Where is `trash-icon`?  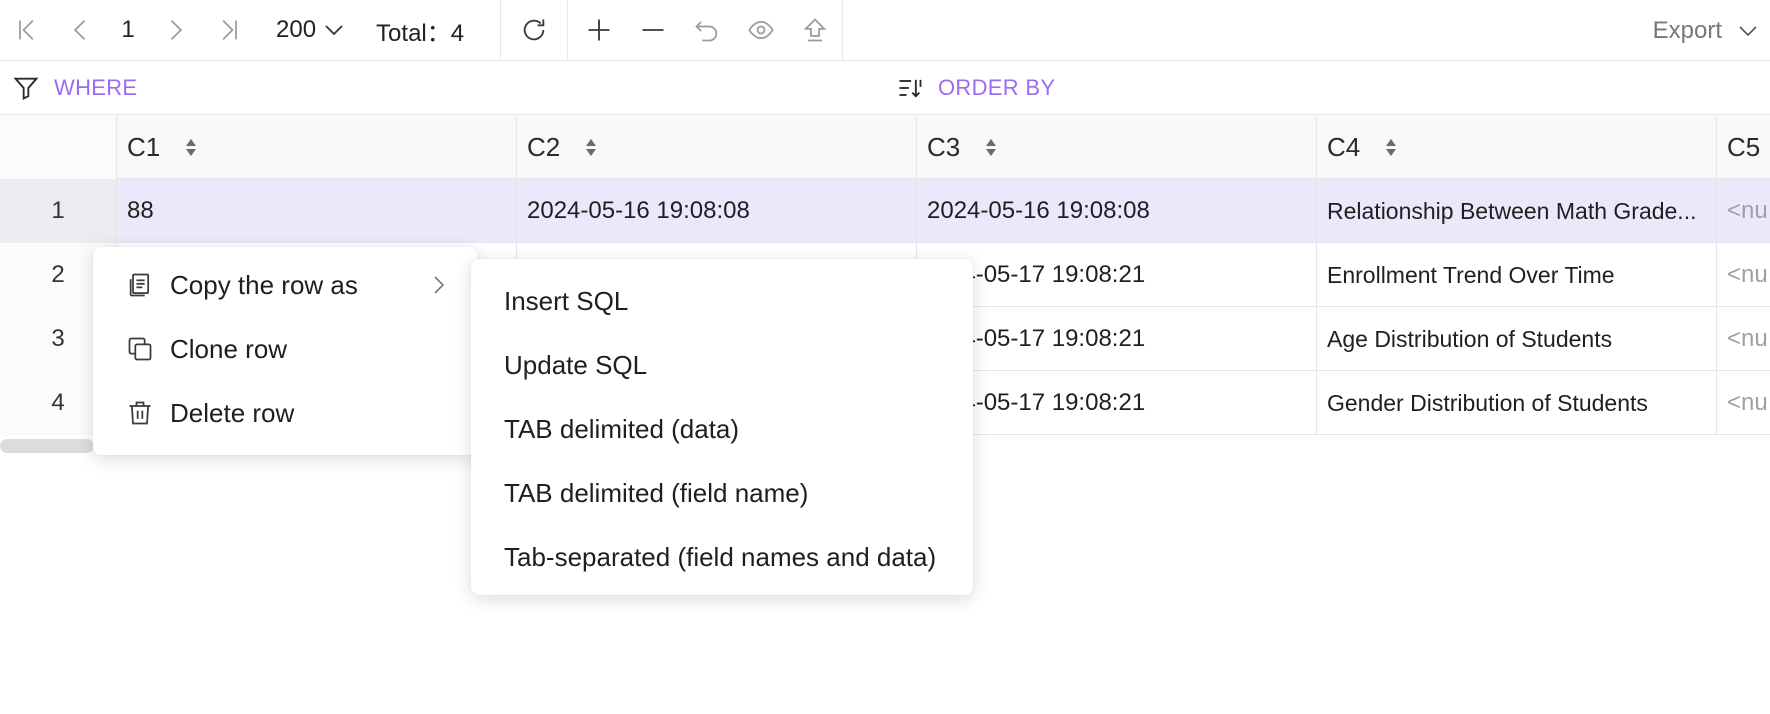
trash-icon is located at coordinates (140, 413).